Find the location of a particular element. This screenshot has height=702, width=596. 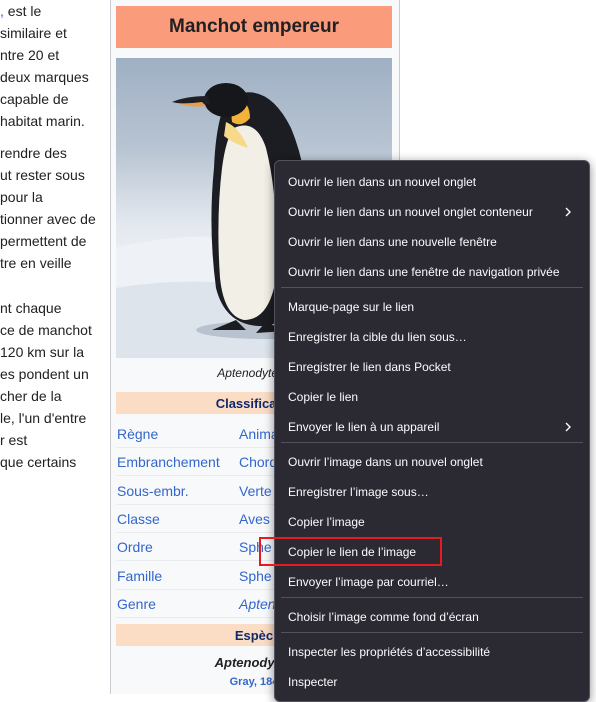

article-line-text: tionner avec de is located at coordinates (48, 219).